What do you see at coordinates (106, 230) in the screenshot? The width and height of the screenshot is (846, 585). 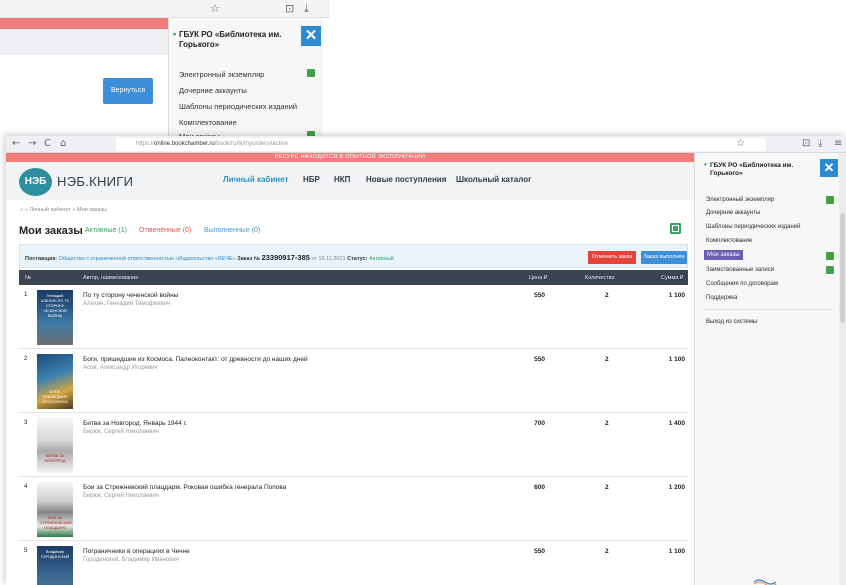 I see `tab-active: Активные (1)` at bounding box center [106, 230].